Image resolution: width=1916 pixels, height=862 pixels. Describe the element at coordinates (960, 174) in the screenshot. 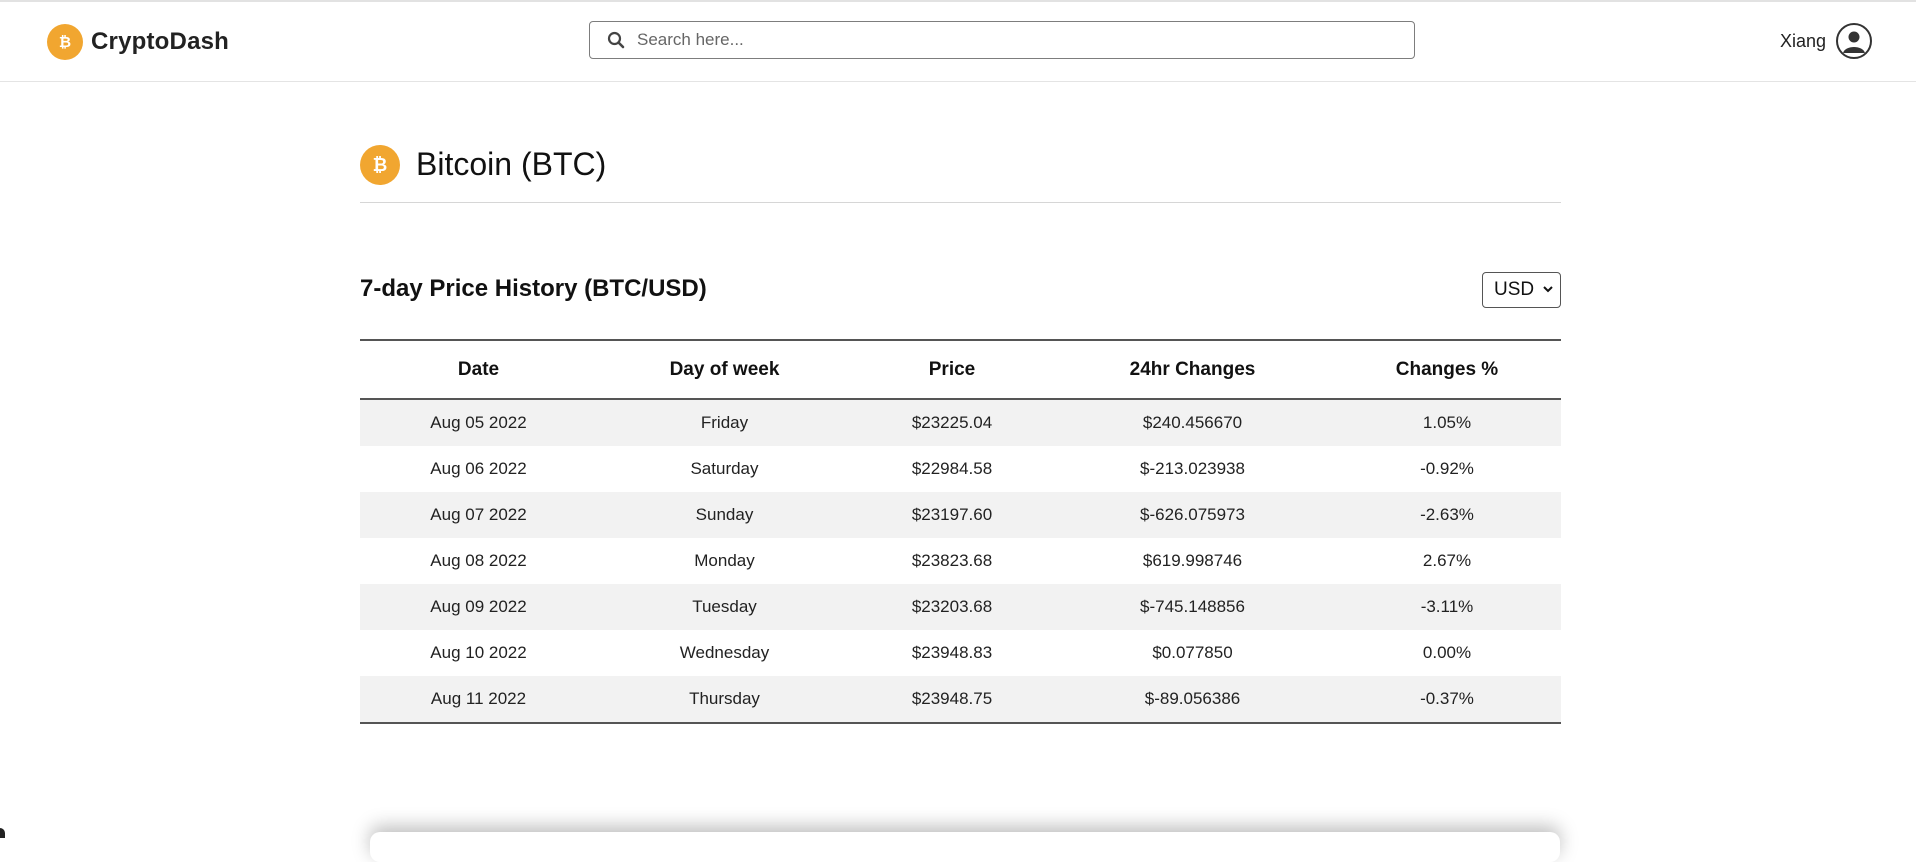

I see `coin-header: ₿ Bitcoin (BTC)` at that location.